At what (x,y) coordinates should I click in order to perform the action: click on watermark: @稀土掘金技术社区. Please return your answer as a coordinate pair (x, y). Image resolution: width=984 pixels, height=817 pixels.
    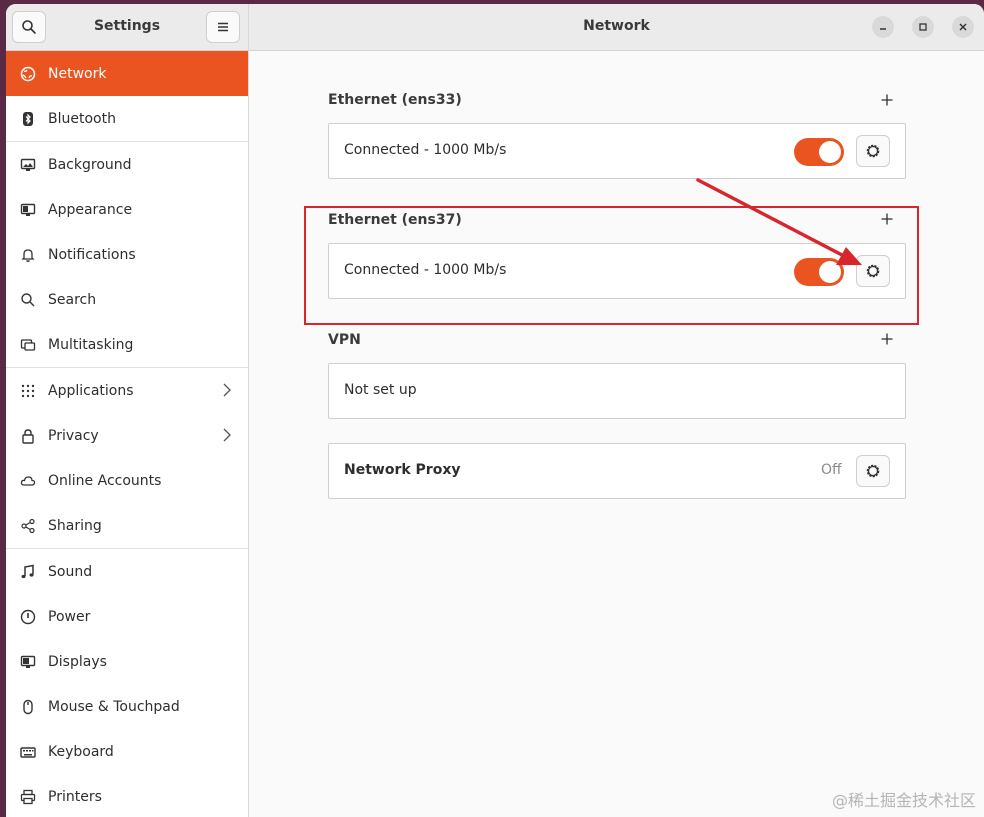
    Looking at the image, I should click on (903, 800).